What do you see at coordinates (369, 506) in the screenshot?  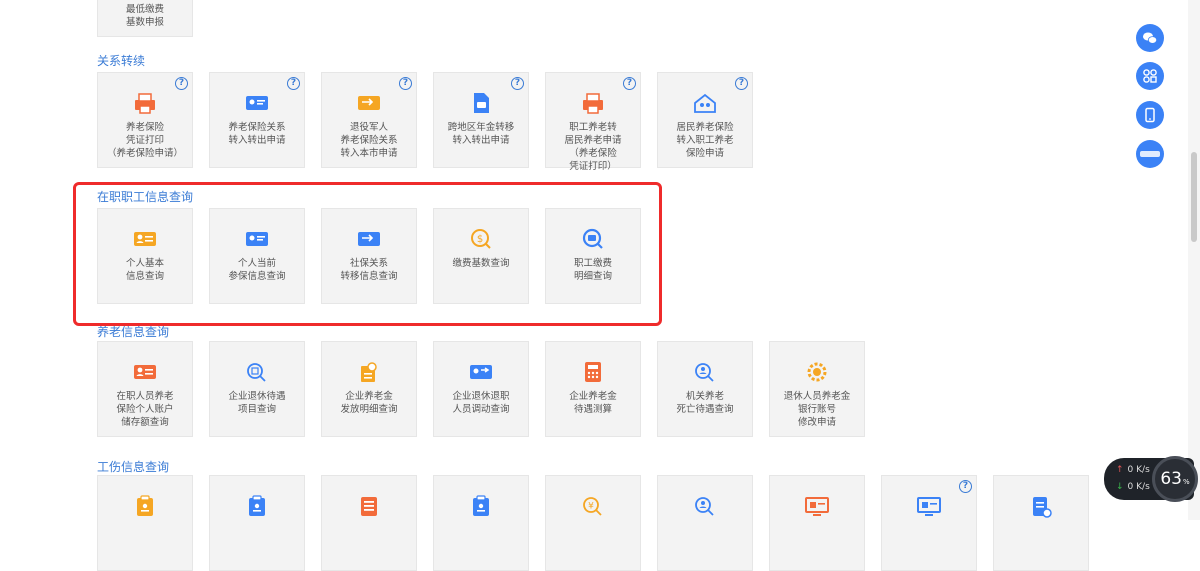 I see `list-doc-icon` at bounding box center [369, 506].